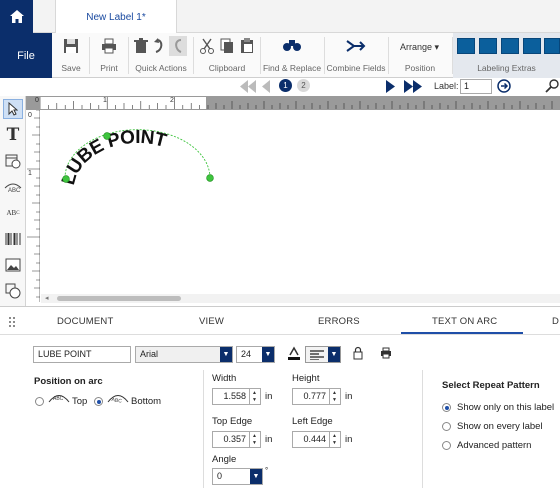  What do you see at coordinates (39, 401) in the screenshot?
I see `top-radio` at bounding box center [39, 401].